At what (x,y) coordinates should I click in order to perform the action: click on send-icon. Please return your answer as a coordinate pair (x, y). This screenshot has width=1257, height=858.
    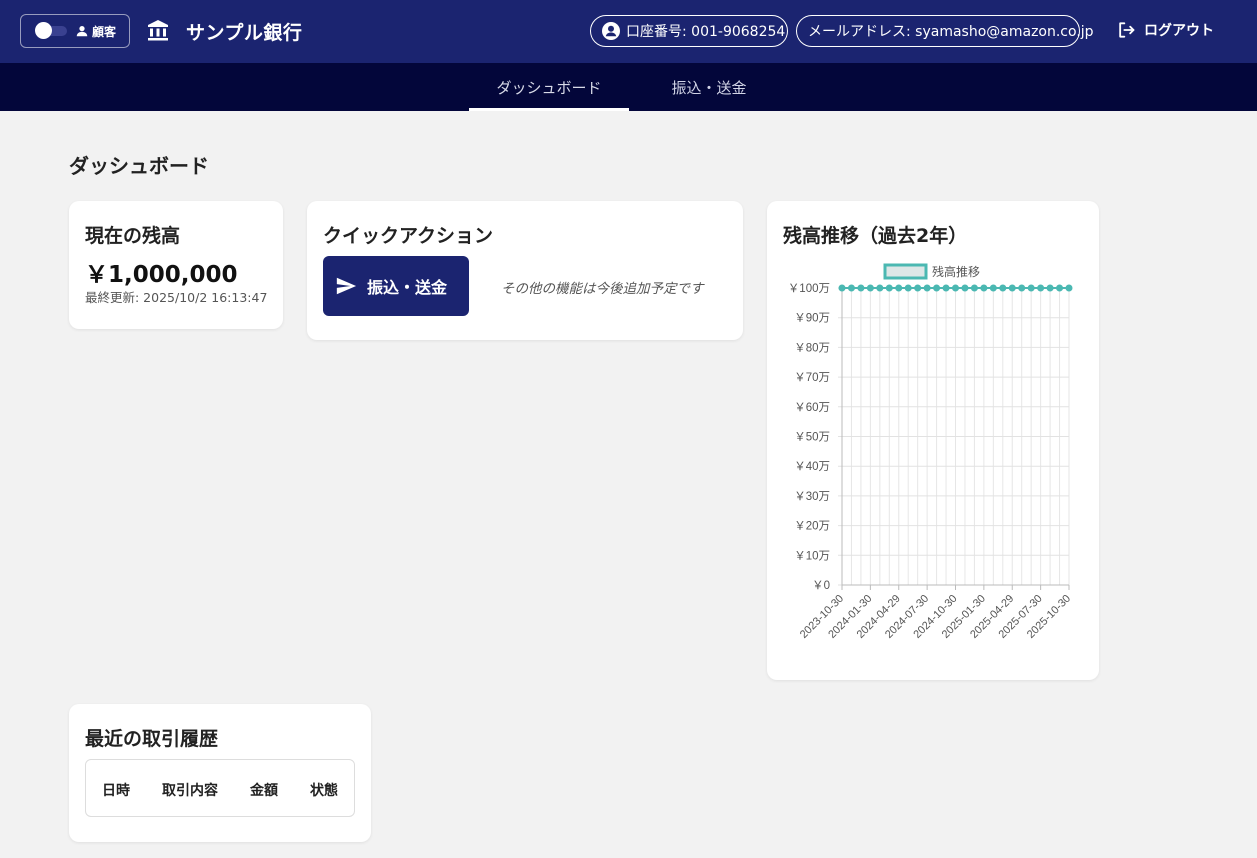
    Looking at the image, I should click on (346, 286).